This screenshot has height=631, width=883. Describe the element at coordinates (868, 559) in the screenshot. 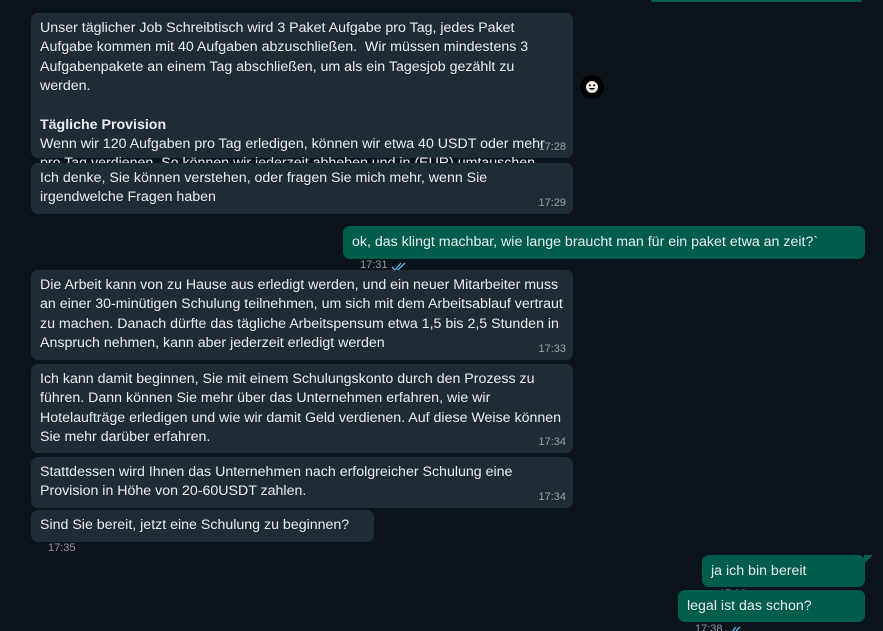

I see `bubble-tail` at that location.